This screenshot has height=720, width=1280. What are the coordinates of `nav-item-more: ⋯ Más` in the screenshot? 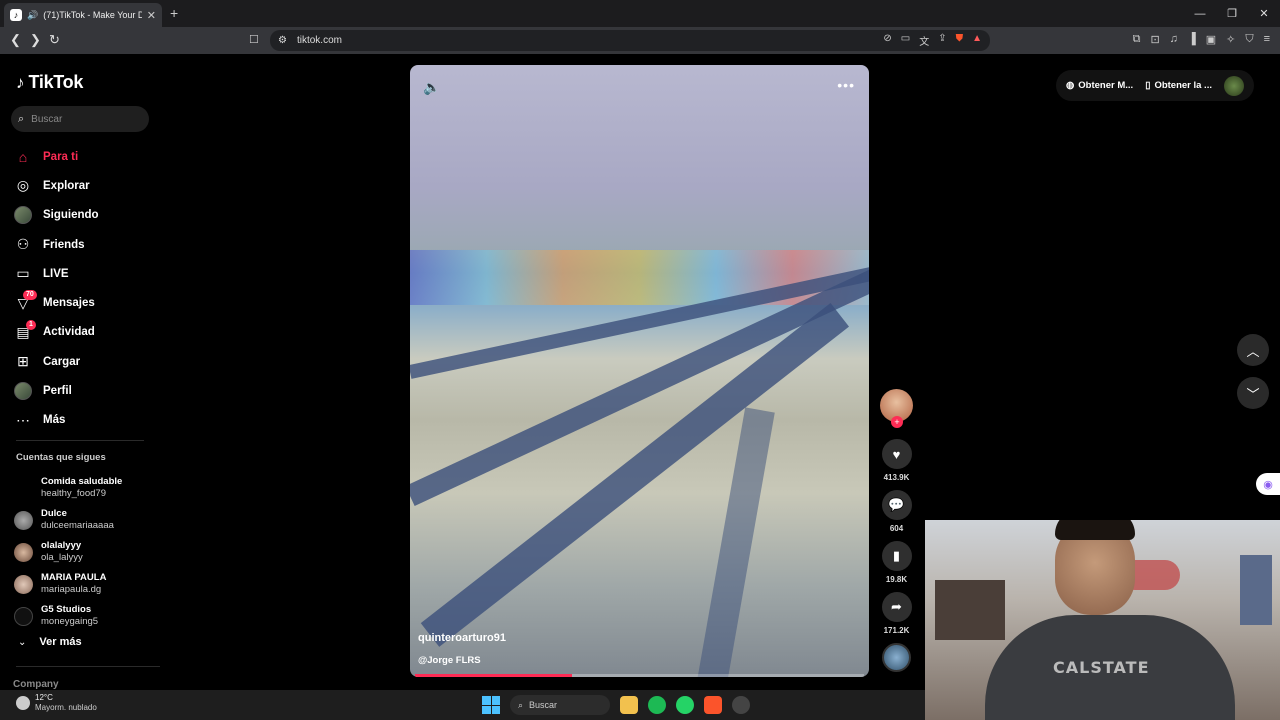 It's located at (56, 420).